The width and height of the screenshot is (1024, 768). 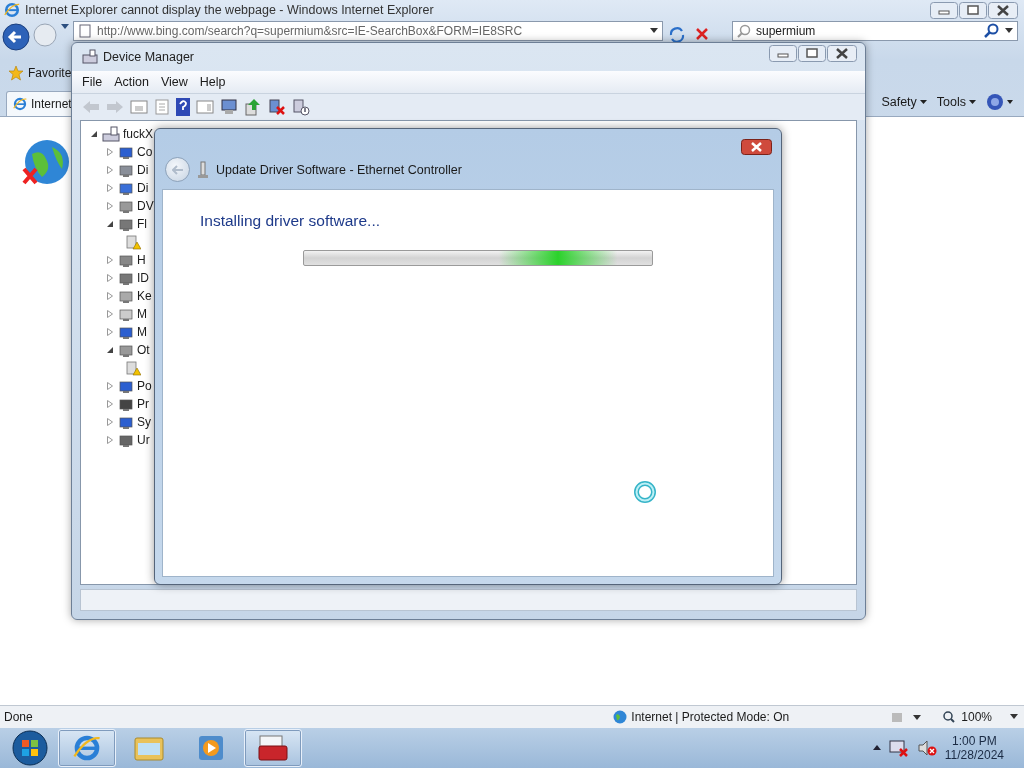 I want to click on menu-item: View, so click(x=177, y=82).